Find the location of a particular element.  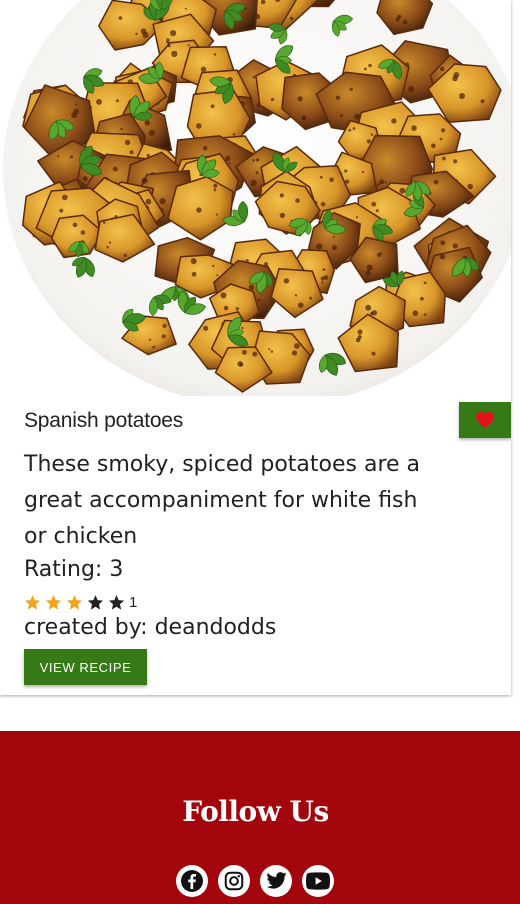

twitter-icon is located at coordinates (276, 880).